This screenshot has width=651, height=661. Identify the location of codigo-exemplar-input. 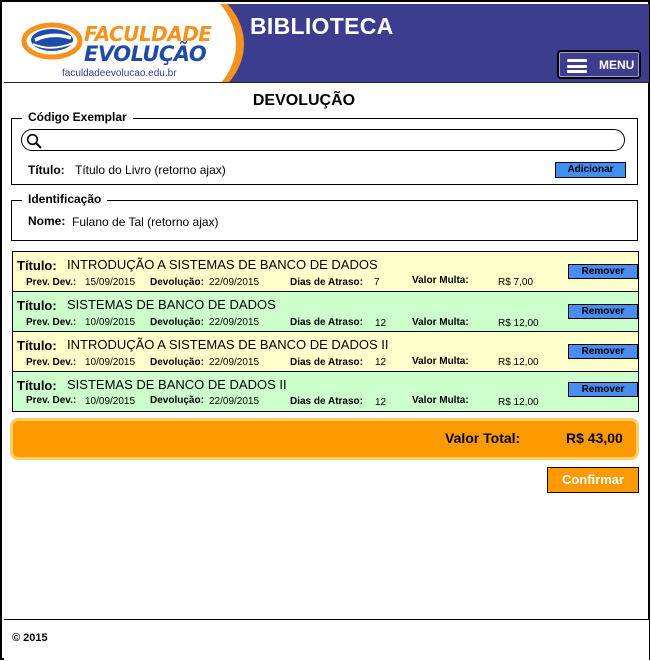
(331, 140).